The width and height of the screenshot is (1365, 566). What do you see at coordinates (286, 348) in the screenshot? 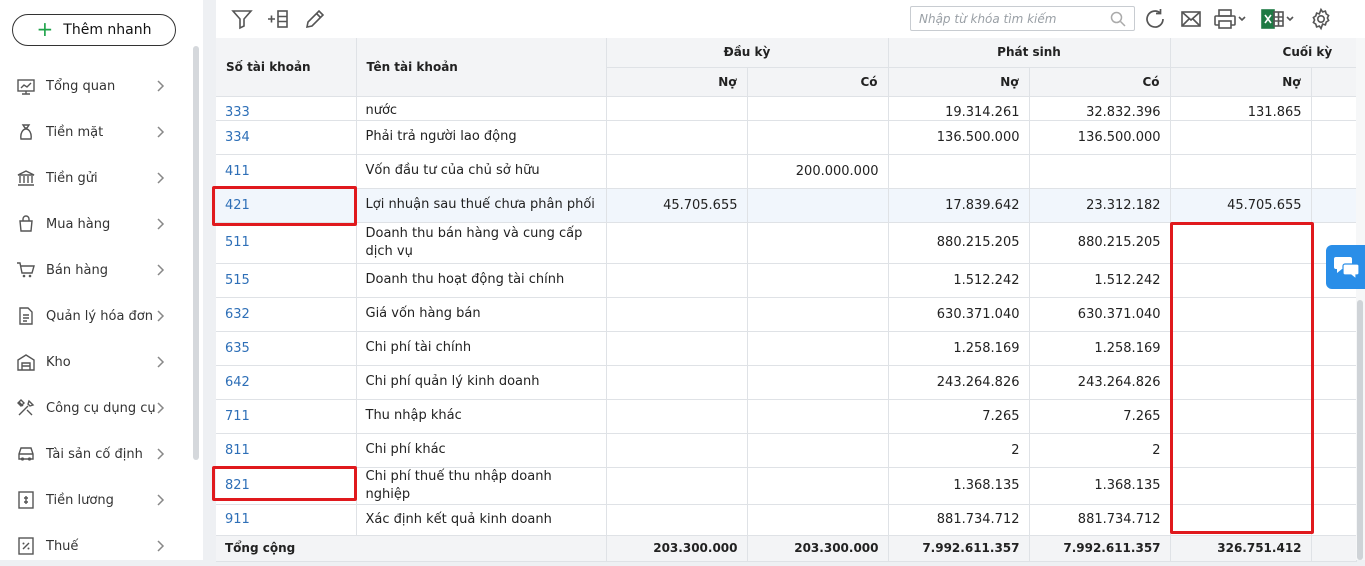
I see `account-number-link: 635` at bounding box center [286, 348].